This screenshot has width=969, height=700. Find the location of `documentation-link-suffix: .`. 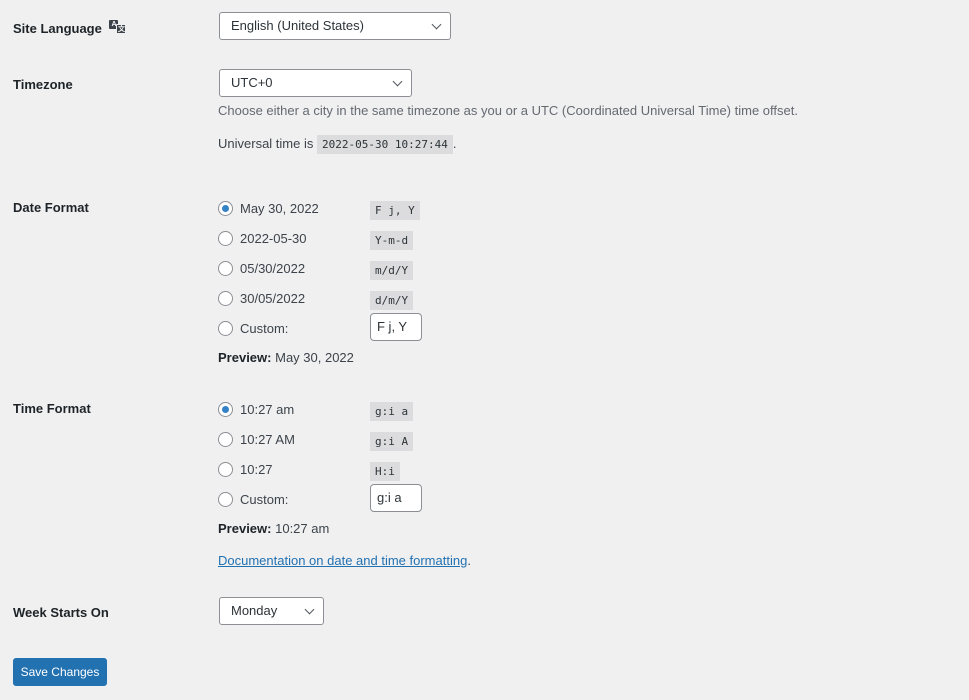

documentation-link-suffix: . is located at coordinates (469, 560).